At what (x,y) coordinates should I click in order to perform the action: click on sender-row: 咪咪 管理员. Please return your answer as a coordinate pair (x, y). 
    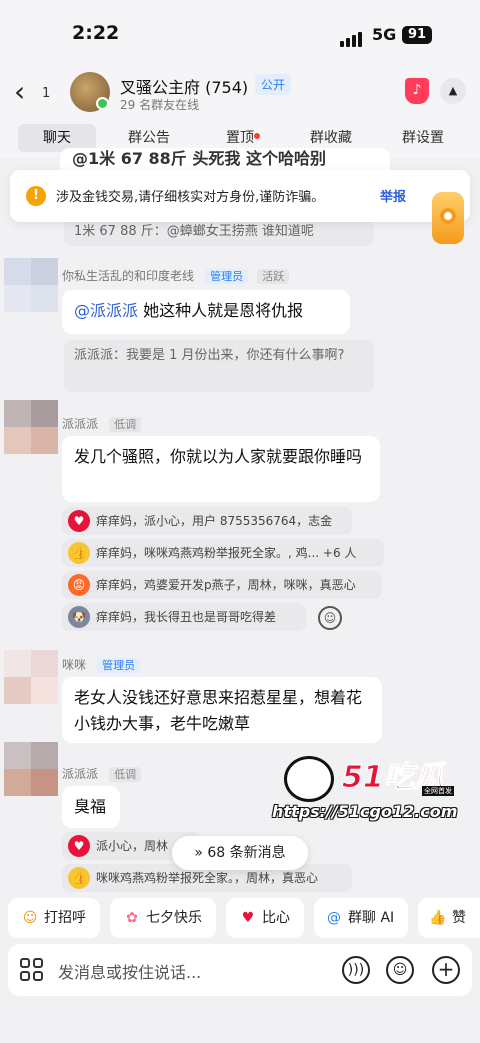
    Looking at the image, I should click on (101, 663).